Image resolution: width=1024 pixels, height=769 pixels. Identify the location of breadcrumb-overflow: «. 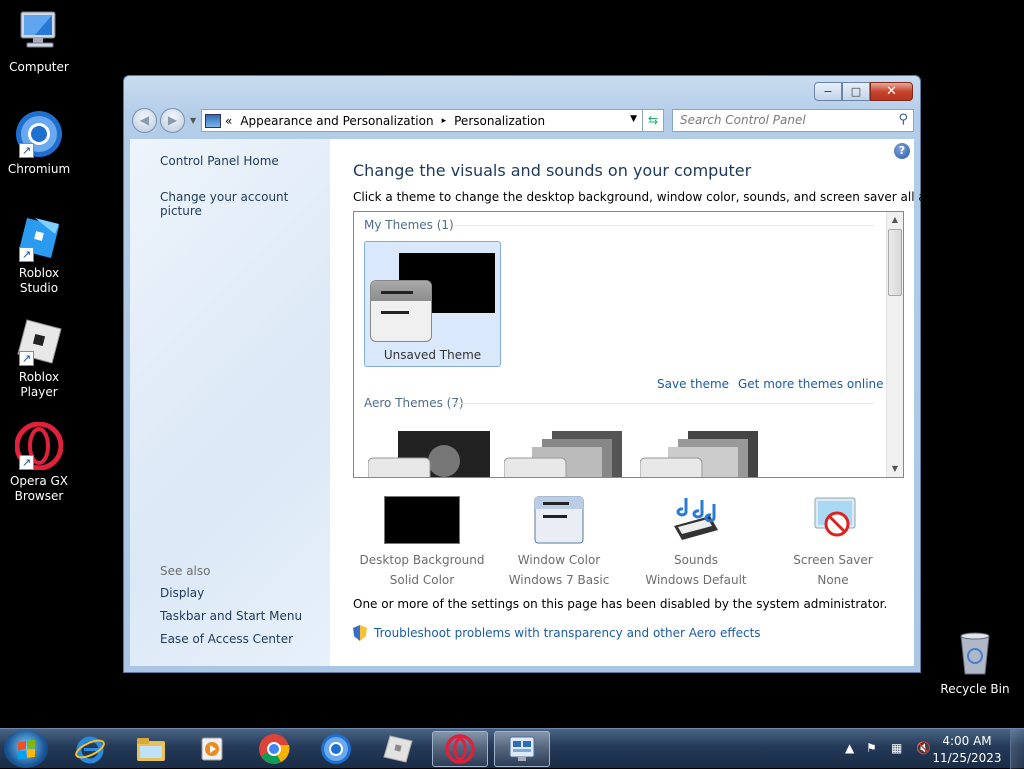
(228, 121).